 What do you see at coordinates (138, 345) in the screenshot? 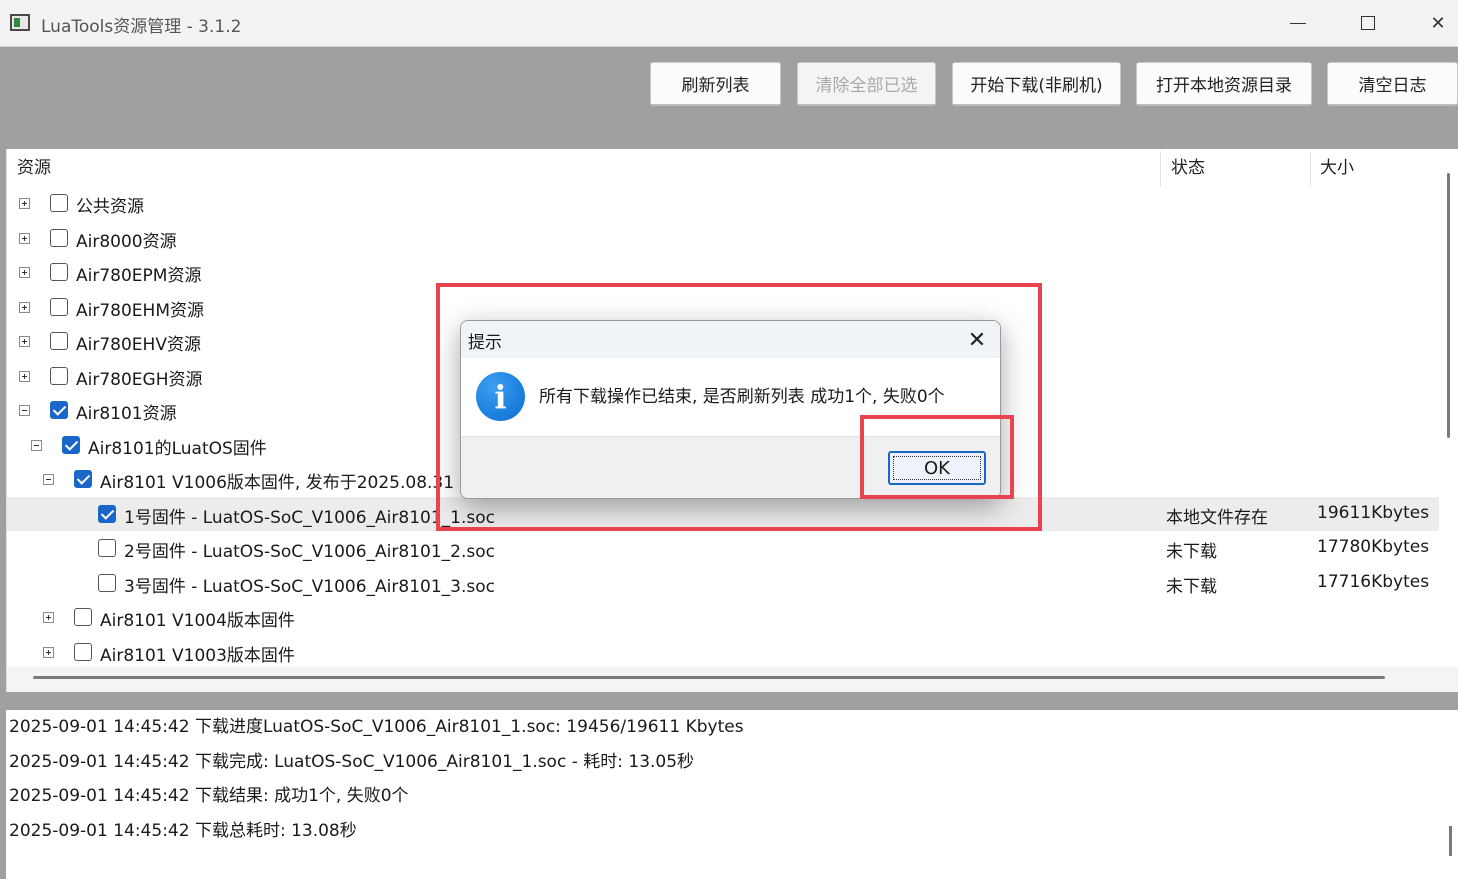
I see `tree-row-label: Air780EHV资源` at bounding box center [138, 345].